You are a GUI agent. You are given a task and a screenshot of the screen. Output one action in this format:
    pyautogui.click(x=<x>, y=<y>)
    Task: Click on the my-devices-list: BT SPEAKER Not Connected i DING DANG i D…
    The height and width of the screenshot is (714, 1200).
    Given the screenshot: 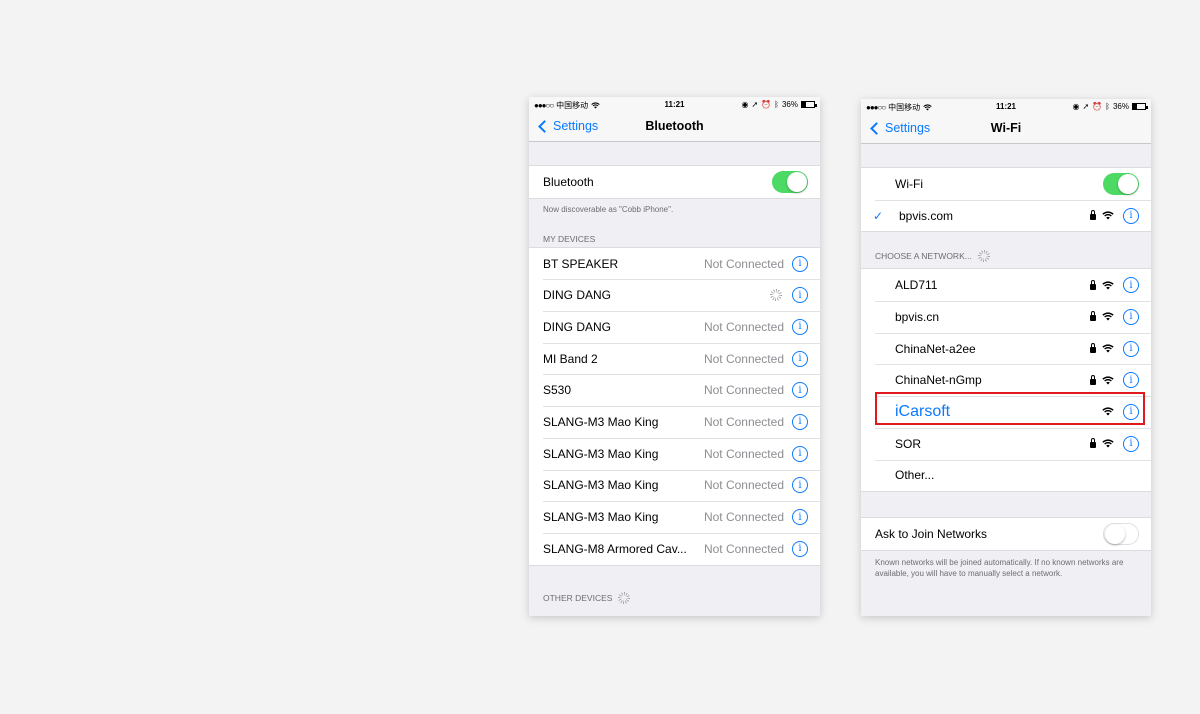 What is the action you would take?
    pyautogui.click(x=674, y=406)
    